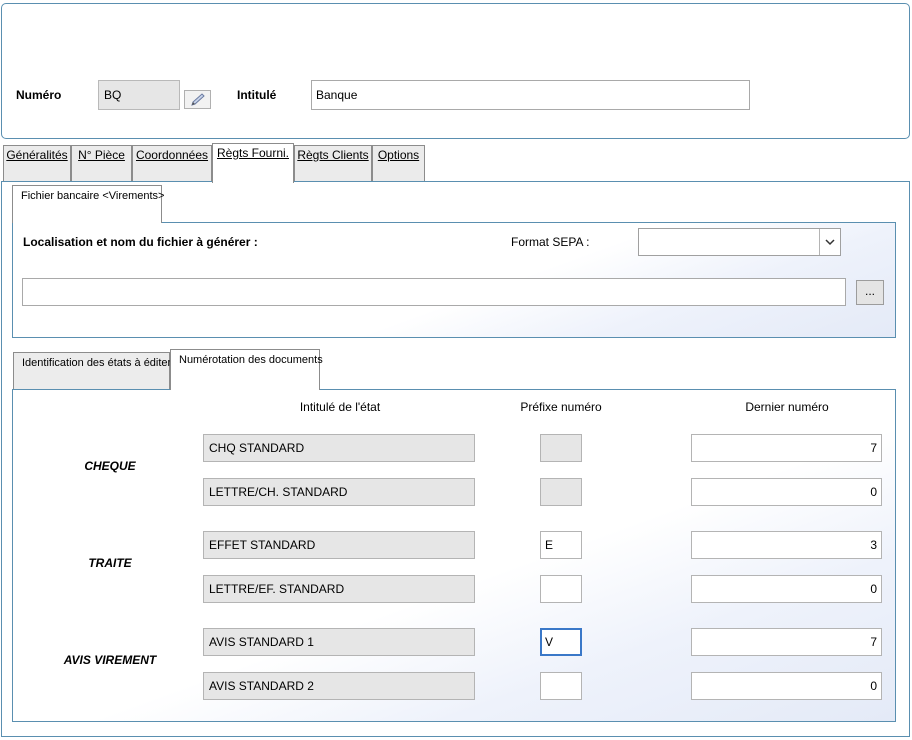 Image resolution: width=912 pixels, height=740 pixels. Describe the element at coordinates (339, 589) in the screenshot. I see `etat-field: LETTRE/EF. STANDARD` at that location.